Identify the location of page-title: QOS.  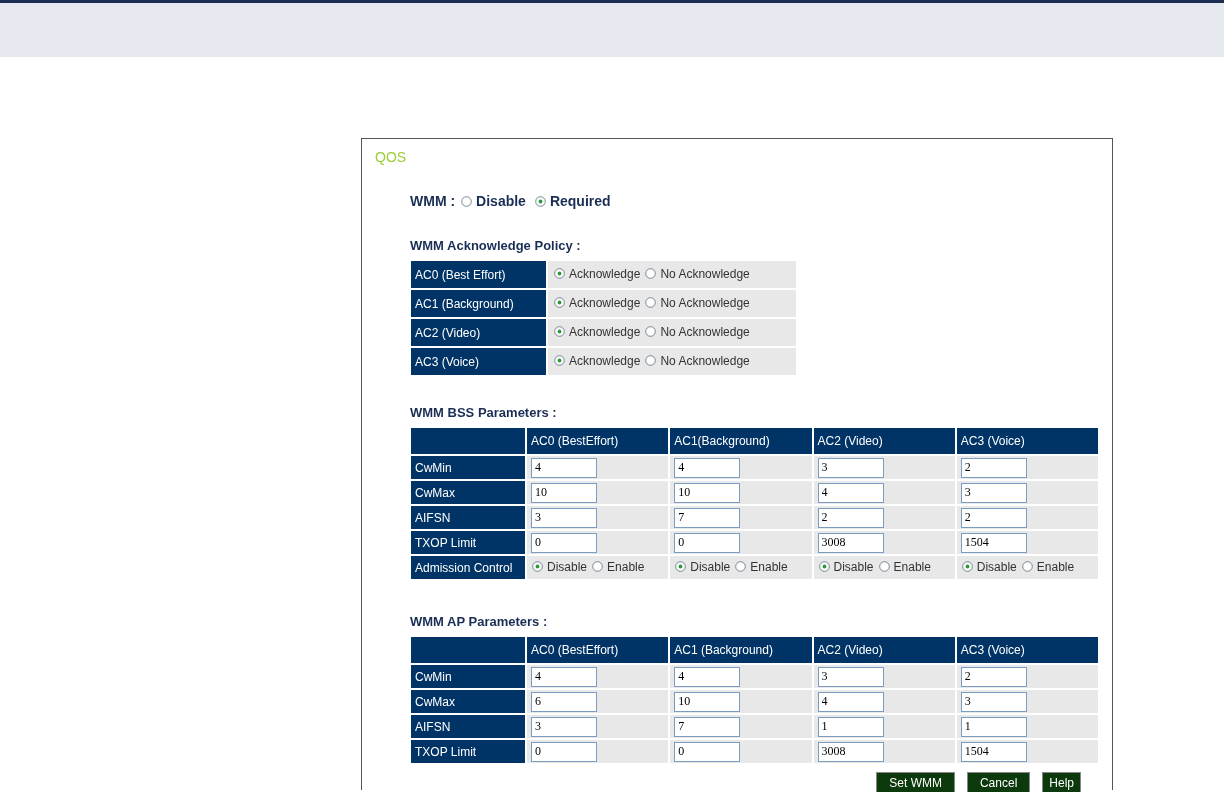
(391, 156).